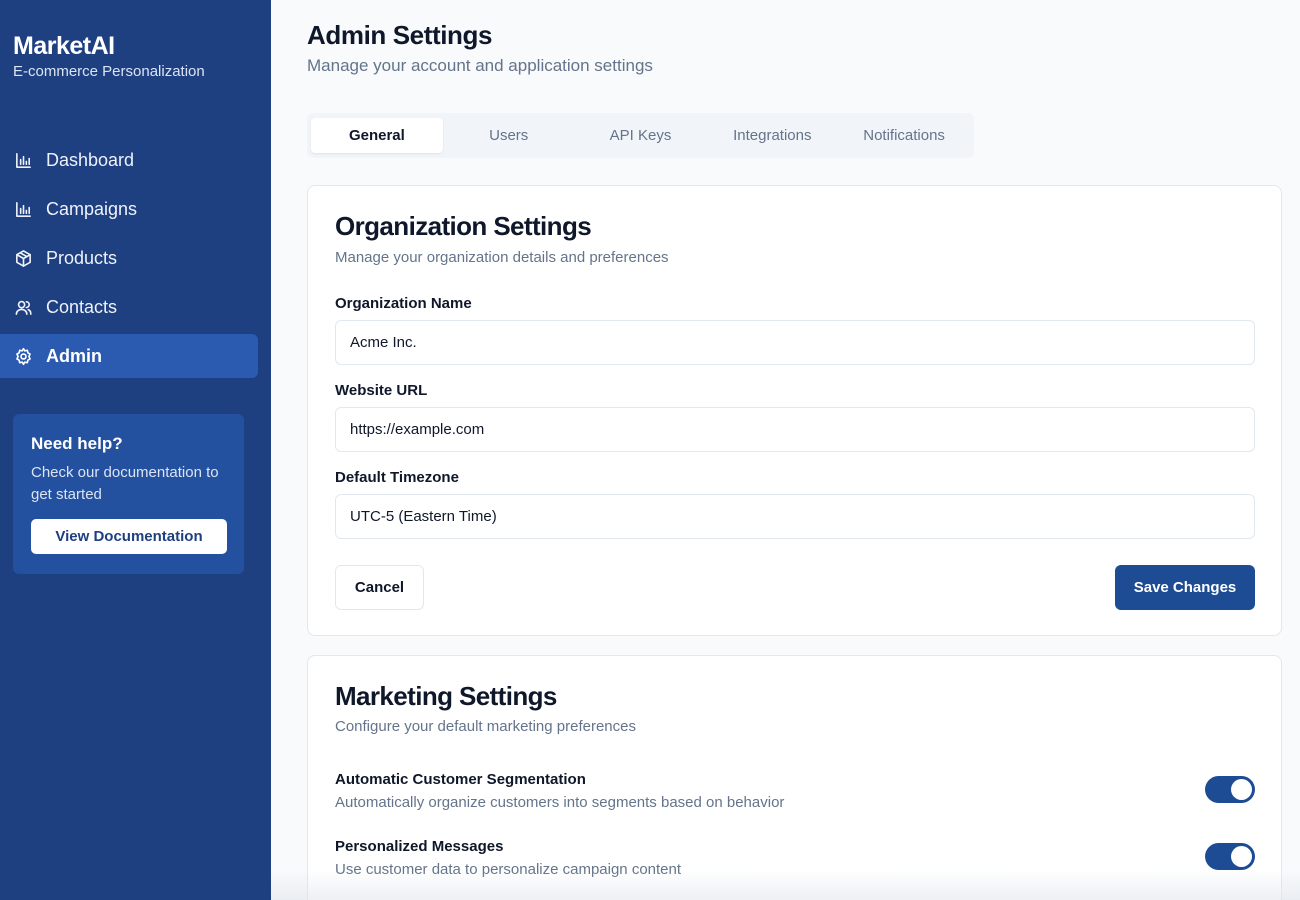 The image size is (1300, 900). I want to click on brand: MarketAI E-commerce Personalization, so click(109, 55).